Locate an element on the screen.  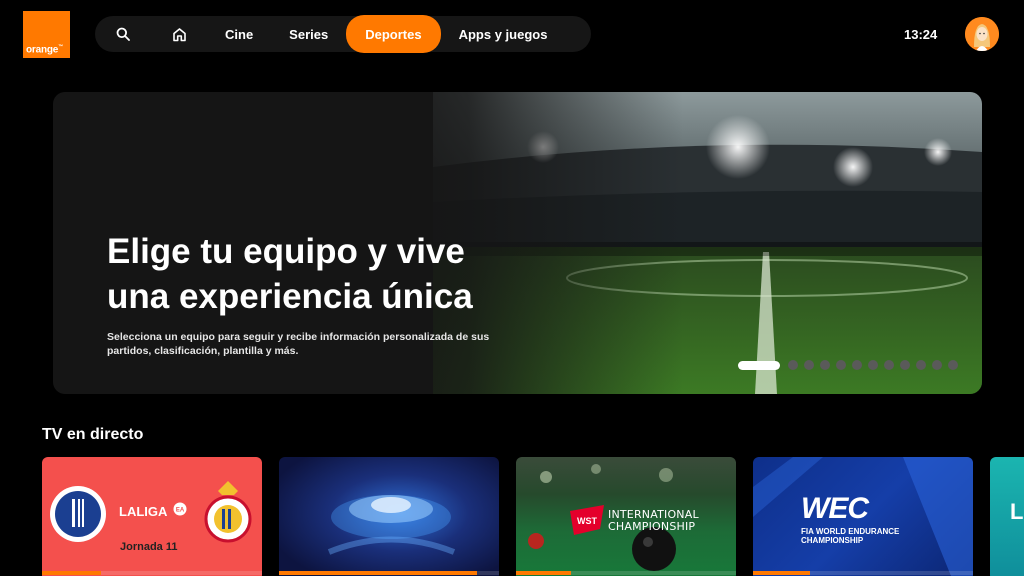
orange-logo: orange™ is located at coordinates (46, 34).